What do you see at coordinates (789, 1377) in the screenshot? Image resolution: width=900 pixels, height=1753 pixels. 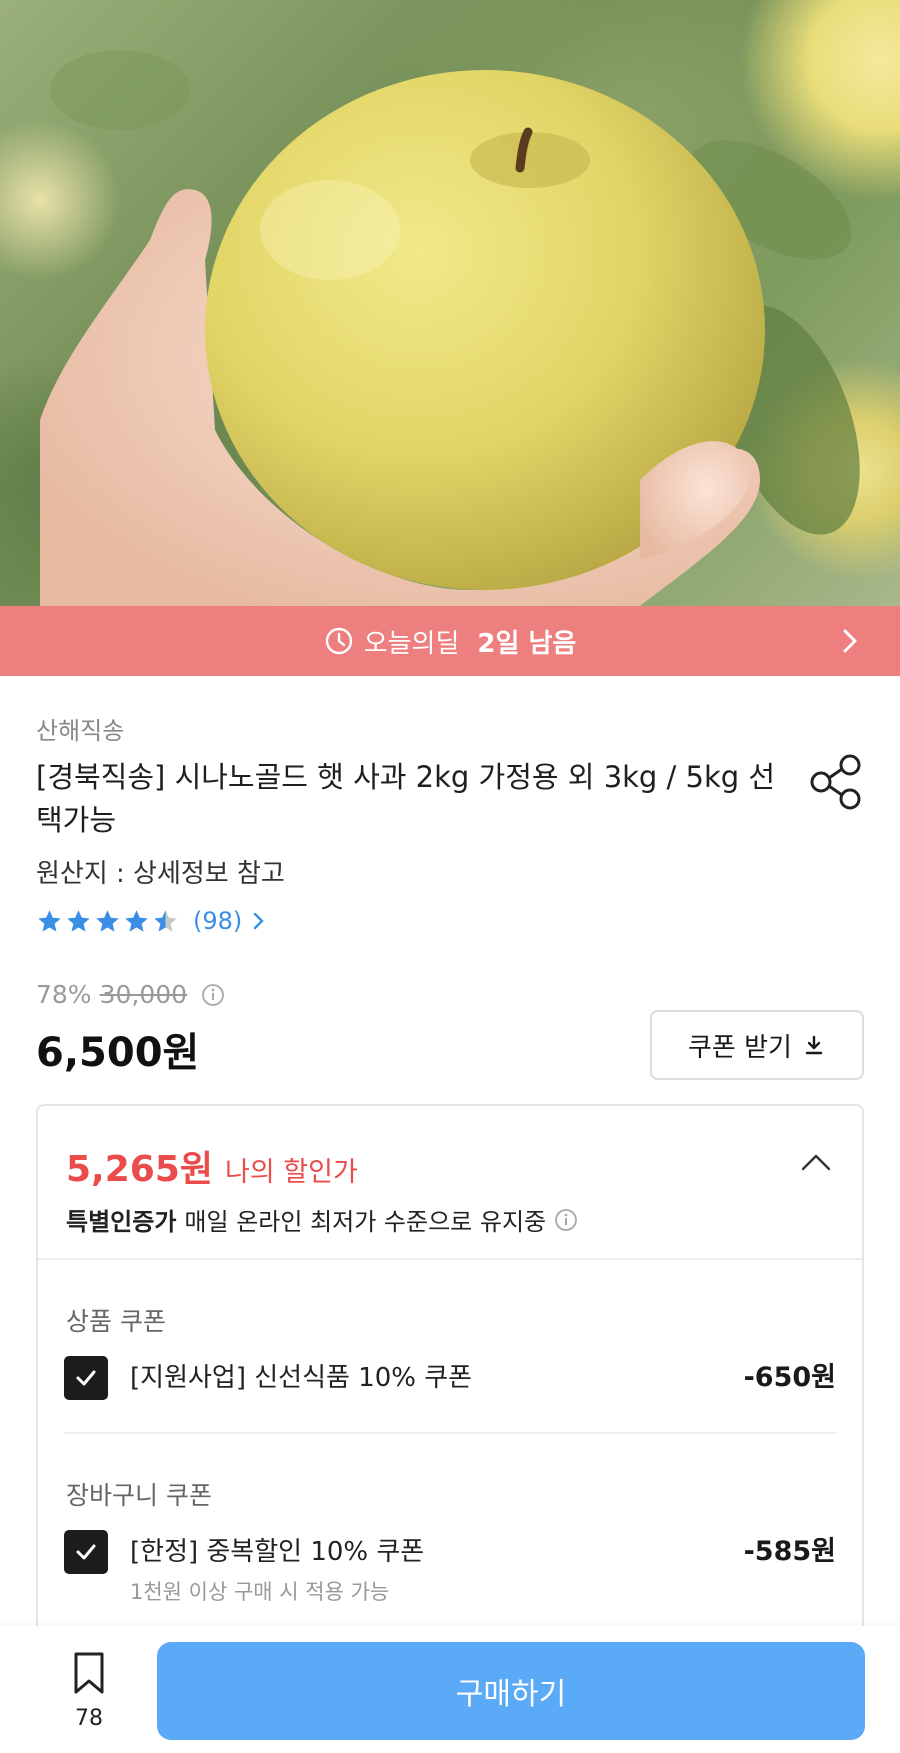 I see `coupon-discount: -650원` at bounding box center [789, 1377].